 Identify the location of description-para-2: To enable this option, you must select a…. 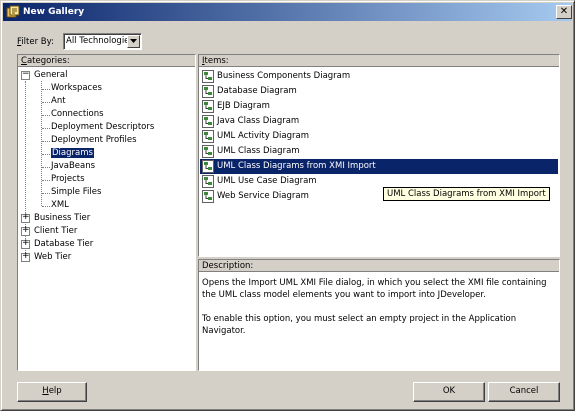
(359, 325).